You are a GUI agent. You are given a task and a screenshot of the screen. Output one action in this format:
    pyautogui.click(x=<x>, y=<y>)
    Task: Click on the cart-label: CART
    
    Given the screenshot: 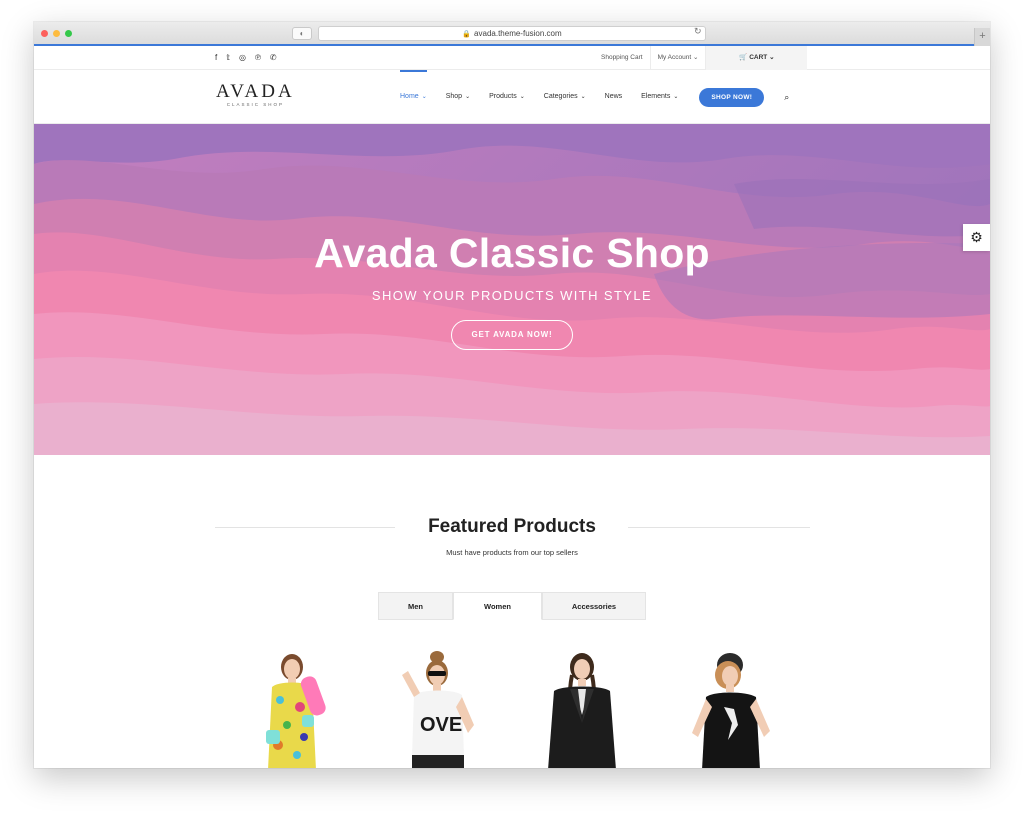 What is the action you would take?
    pyautogui.click(x=758, y=57)
    